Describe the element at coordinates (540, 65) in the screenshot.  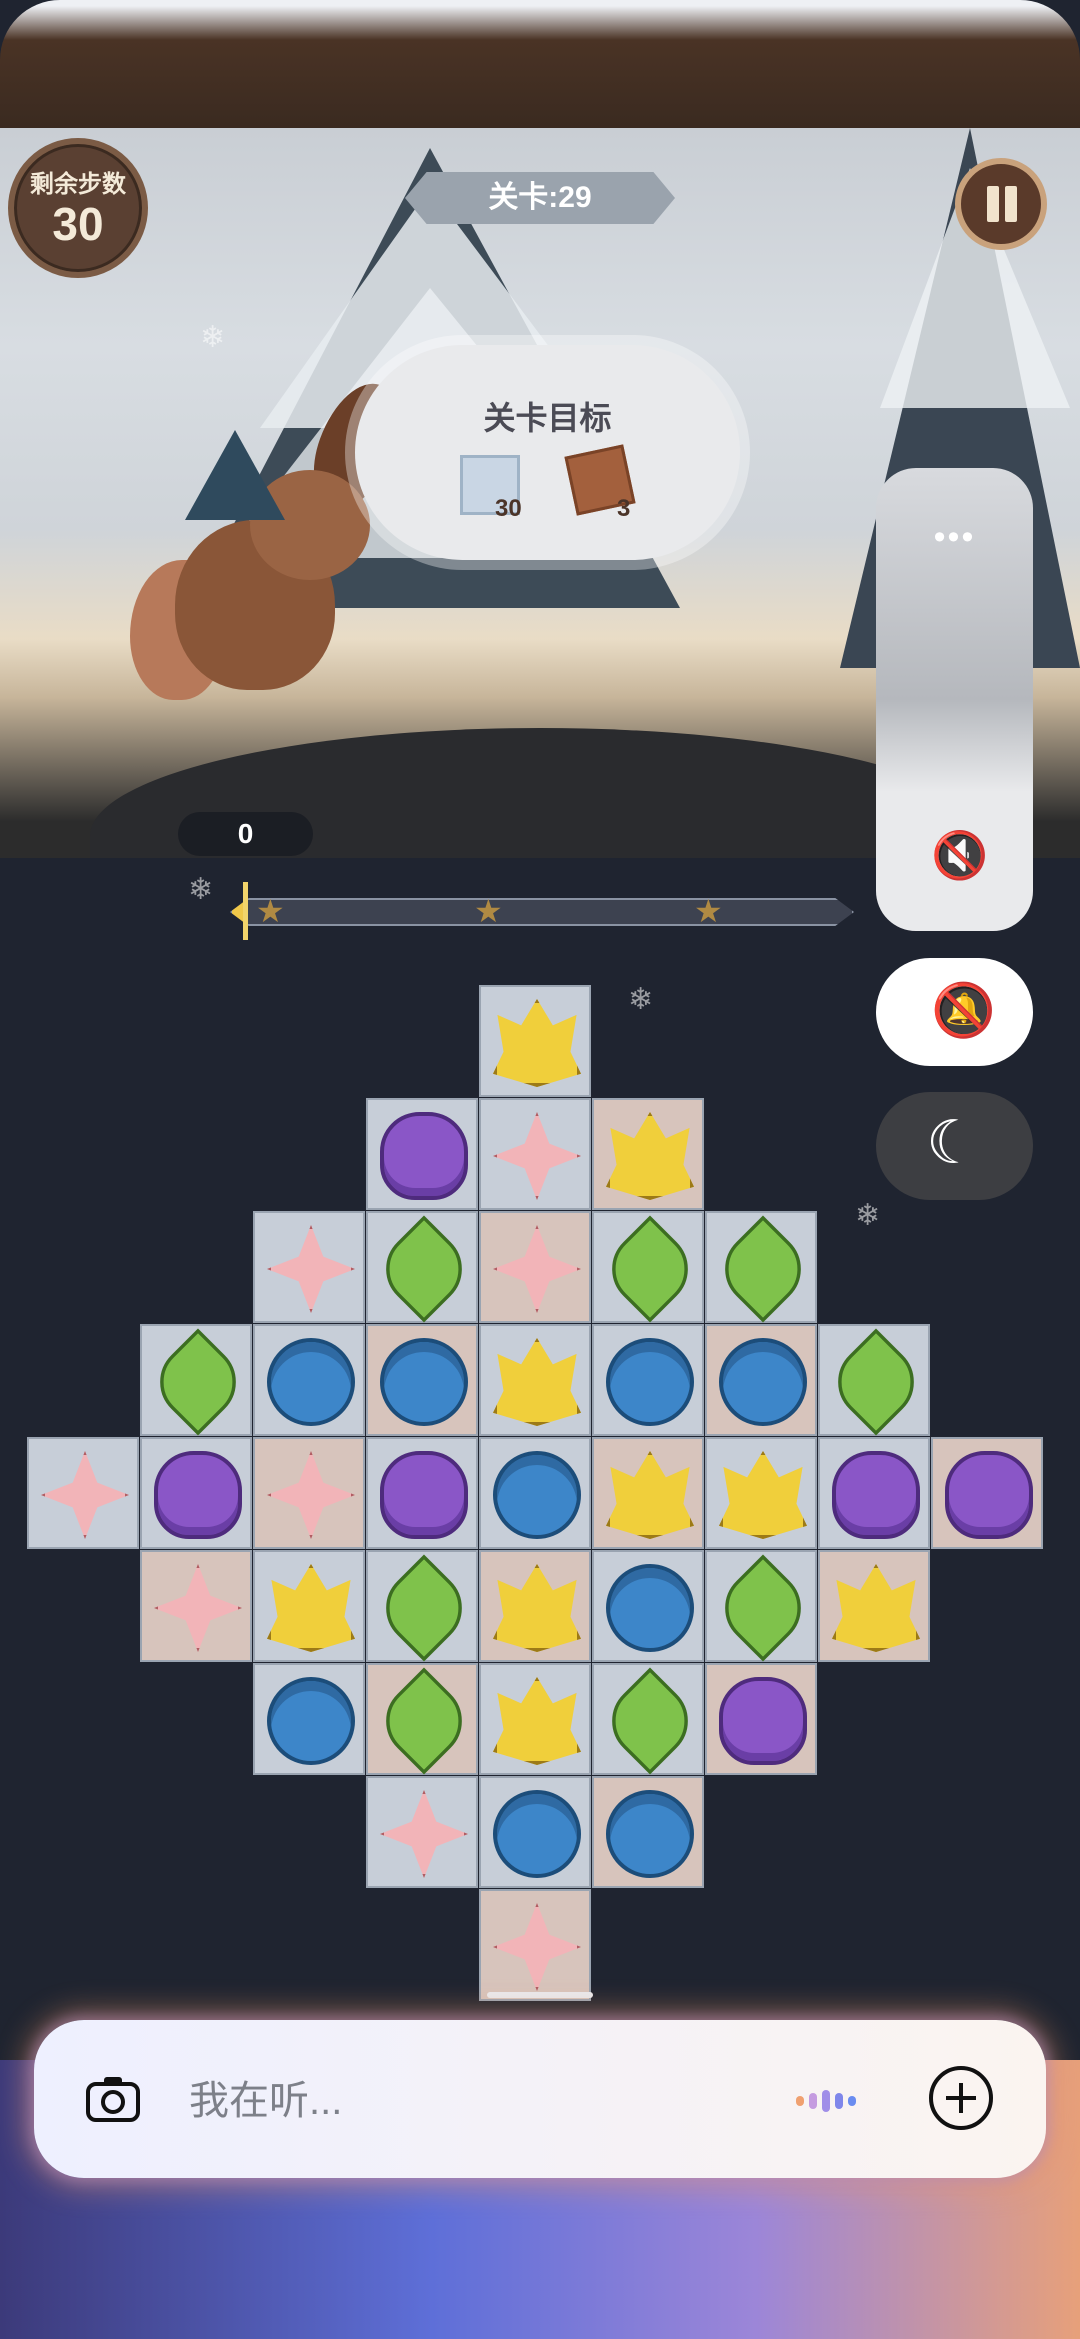
I see `top-frame` at that location.